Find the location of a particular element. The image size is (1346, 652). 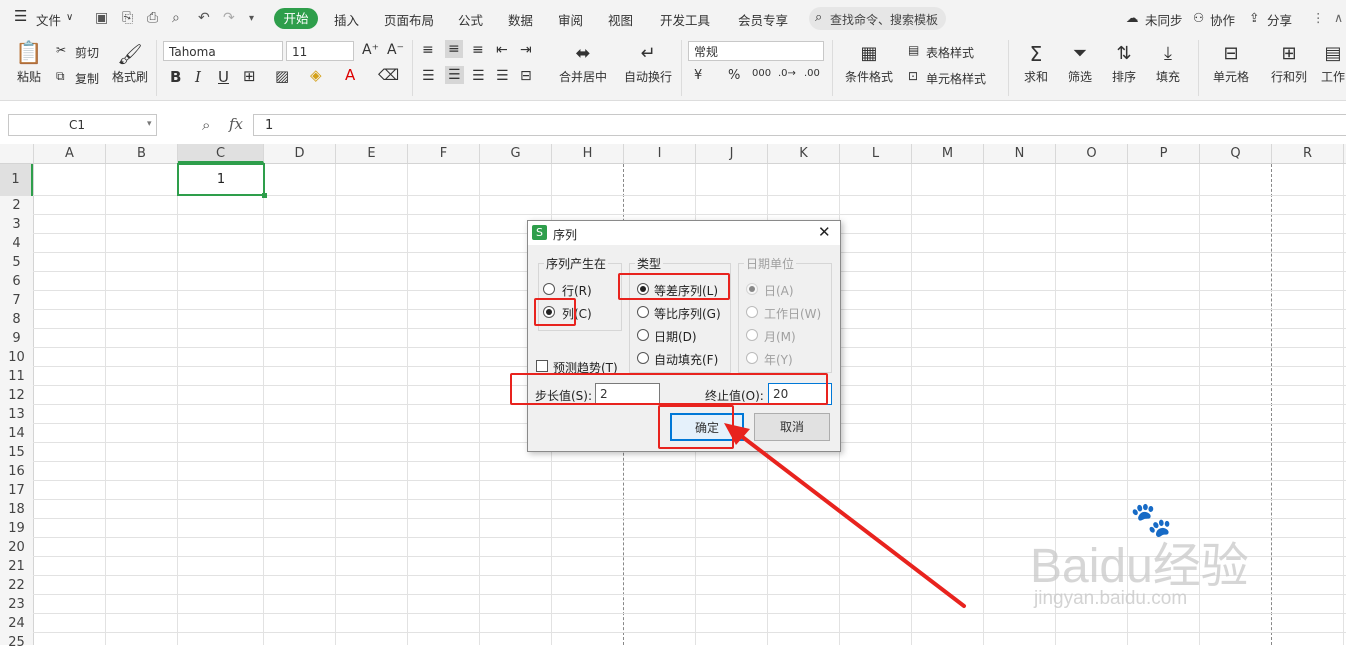

month-radio is located at coordinates (752, 335).